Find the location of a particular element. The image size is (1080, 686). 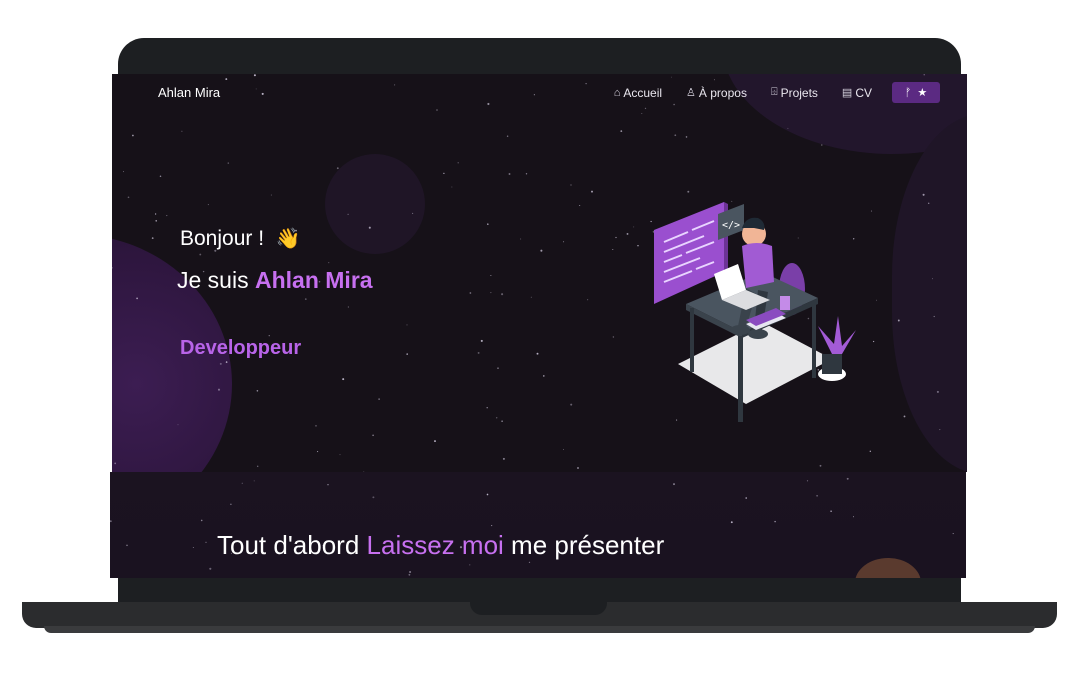

nav-item-label: CV is located at coordinates (863, 92).